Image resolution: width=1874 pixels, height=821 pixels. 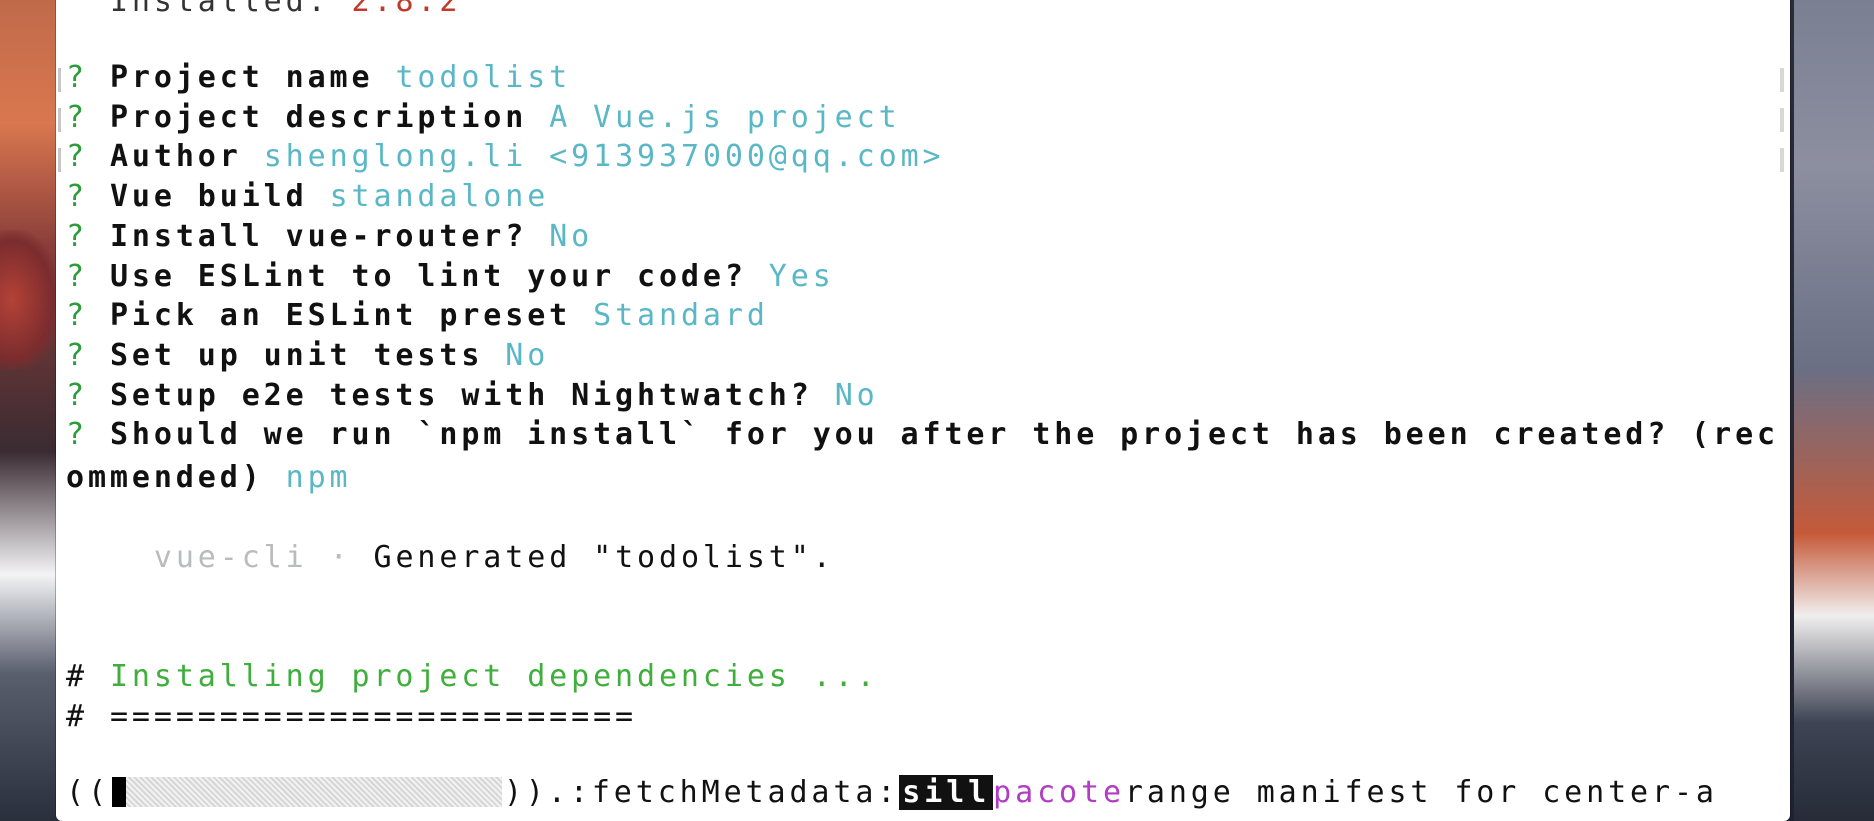 I want to click on prompt-question: Project description, so click(x=318, y=117).